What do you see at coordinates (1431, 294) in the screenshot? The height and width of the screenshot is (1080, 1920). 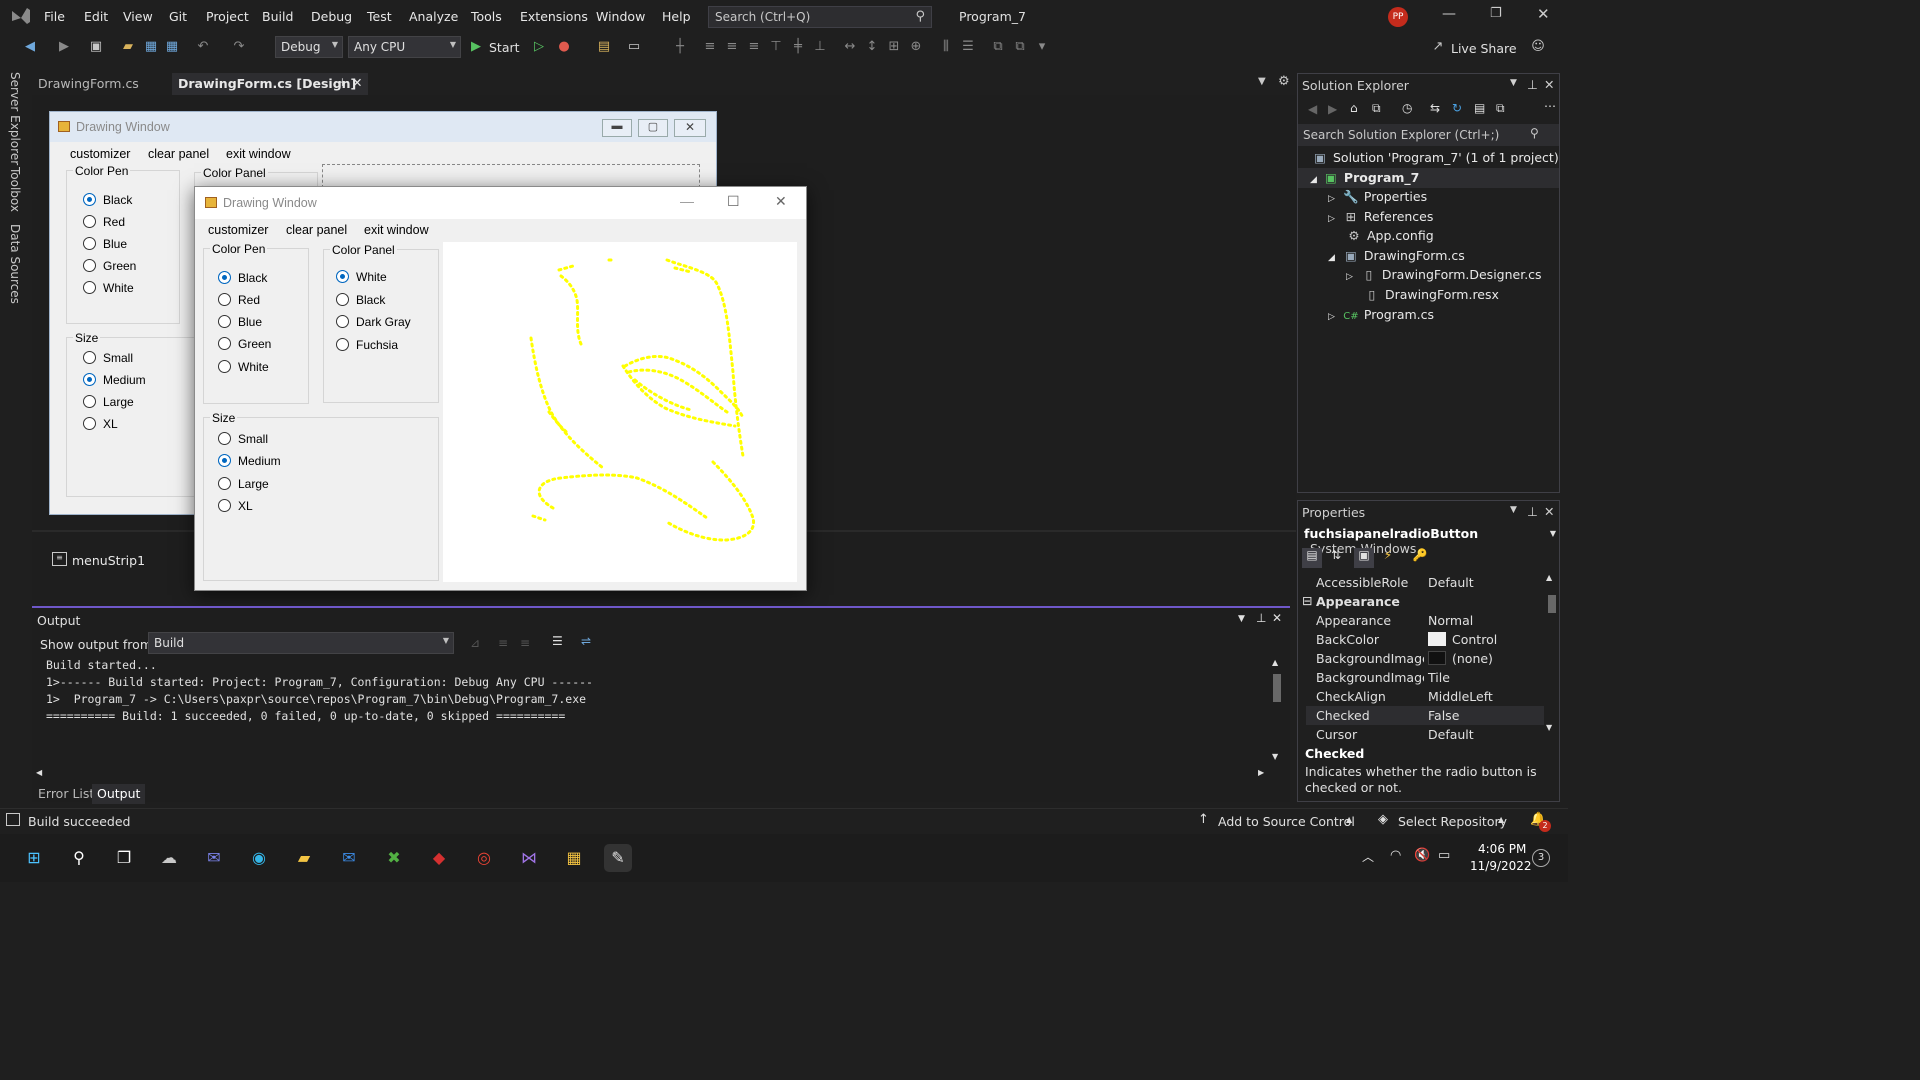 I see `tree-item-resx: ▯ DrawingForm.resx` at bounding box center [1431, 294].